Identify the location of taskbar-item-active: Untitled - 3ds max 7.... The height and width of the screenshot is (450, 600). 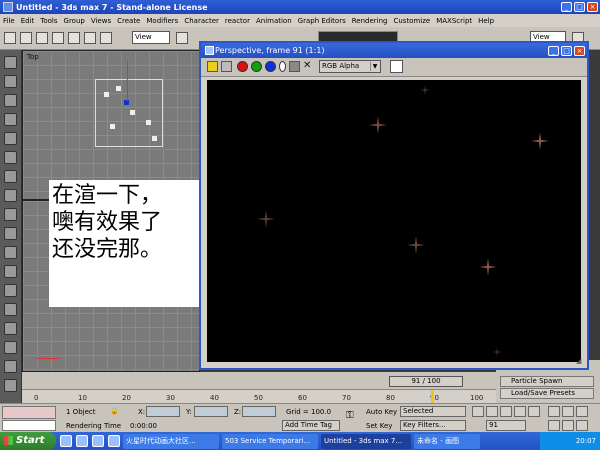
(366, 441).